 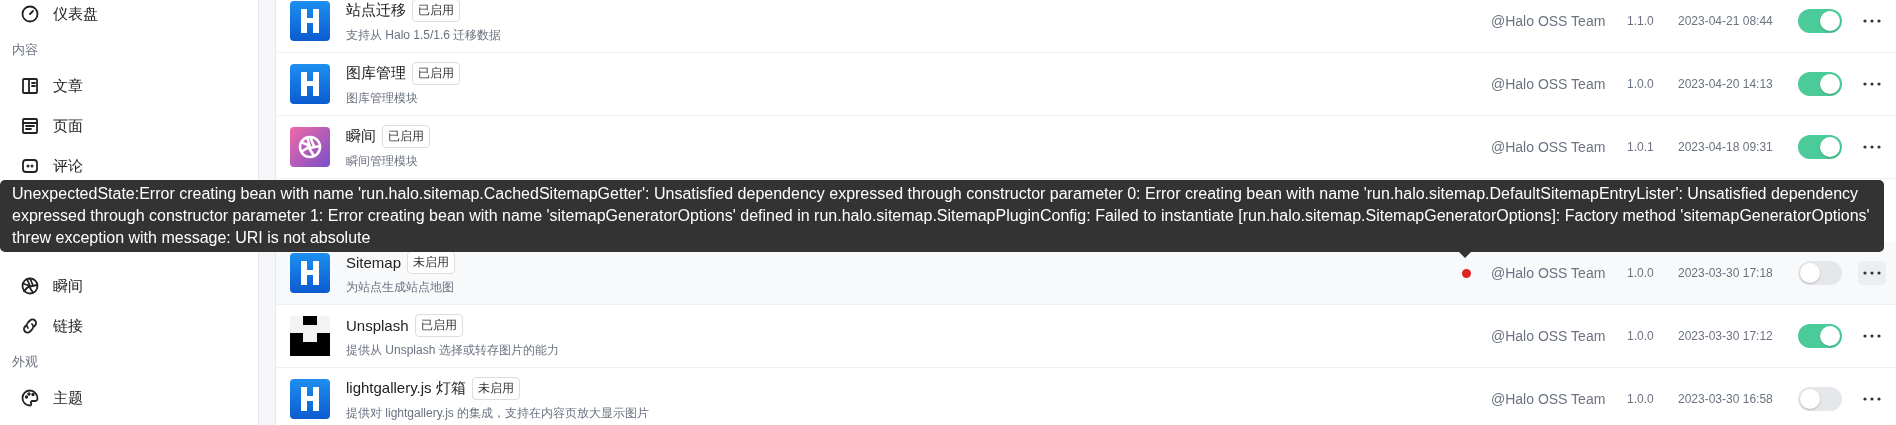 I want to click on sidebar-layout-icon, so click(x=30, y=86).